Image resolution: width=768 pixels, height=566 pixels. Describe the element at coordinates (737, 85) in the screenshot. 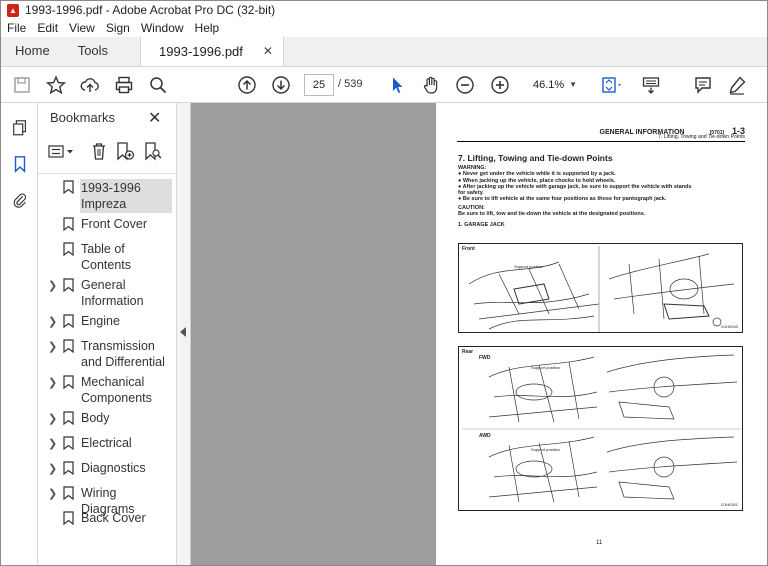

I see `highlight-pen-icon` at that location.